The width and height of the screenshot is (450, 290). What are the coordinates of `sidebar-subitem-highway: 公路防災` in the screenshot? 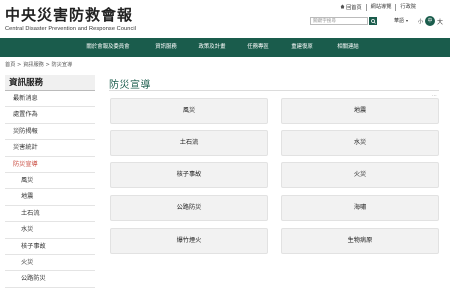 It's located at (50, 279).